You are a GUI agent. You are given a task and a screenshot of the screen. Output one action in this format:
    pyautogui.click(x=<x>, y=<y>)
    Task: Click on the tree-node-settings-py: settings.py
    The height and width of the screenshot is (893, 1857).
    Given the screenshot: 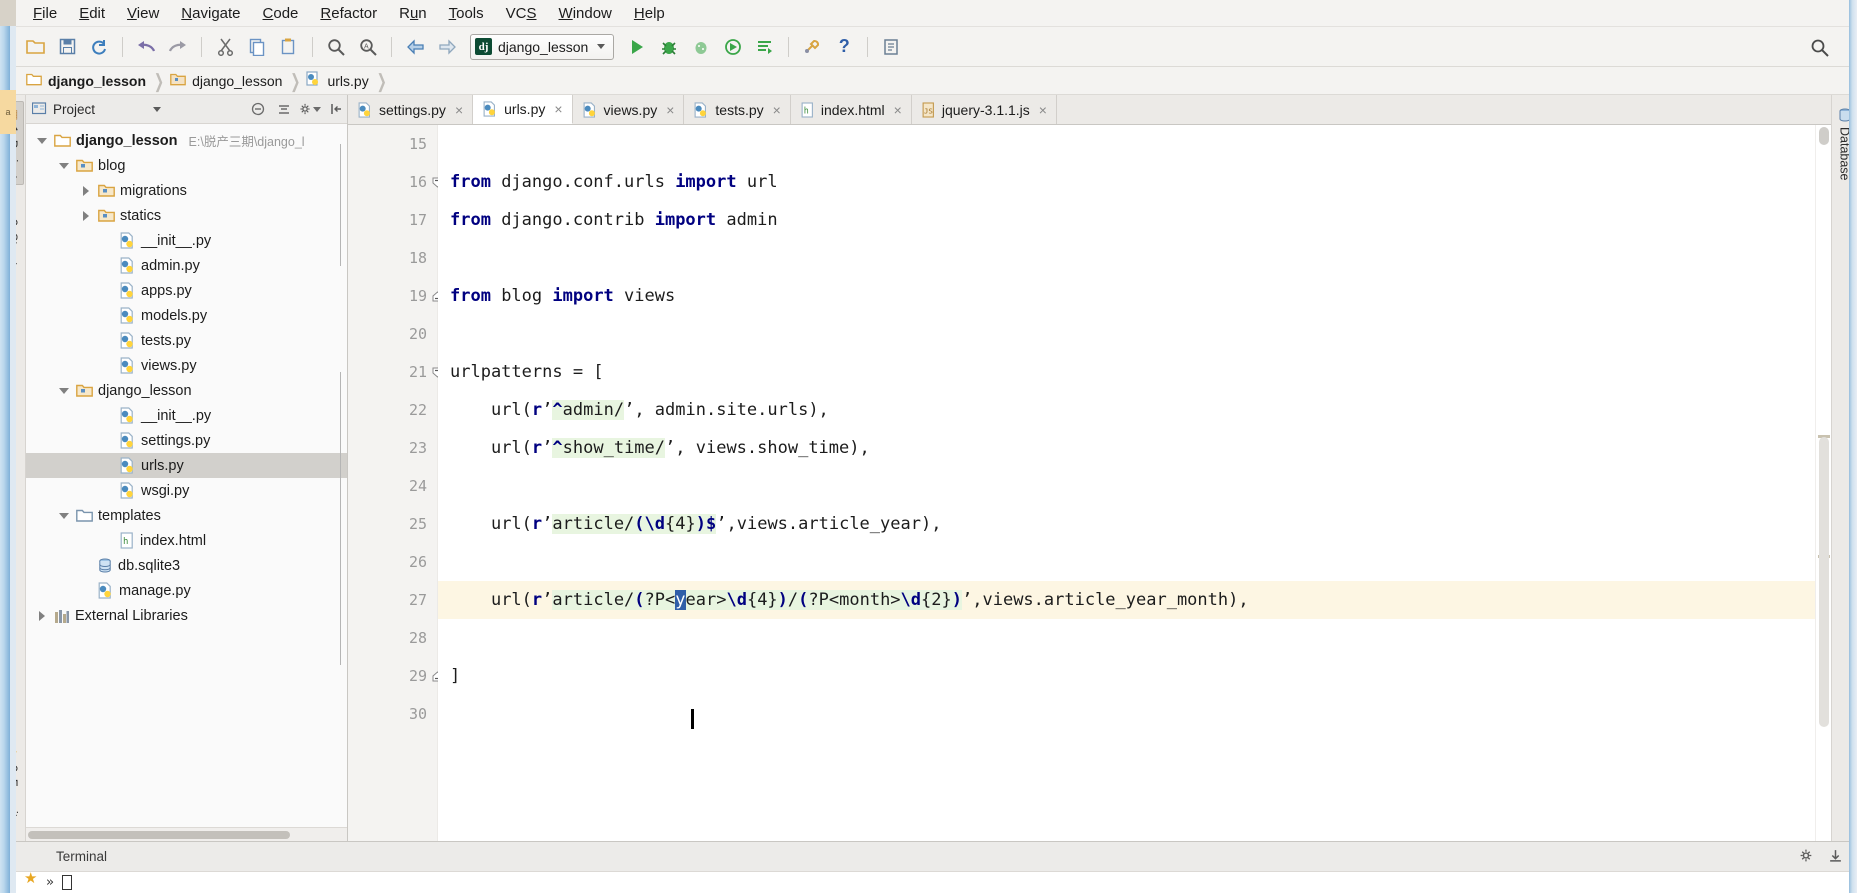 What is the action you would take?
    pyautogui.click(x=186, y=440)
    